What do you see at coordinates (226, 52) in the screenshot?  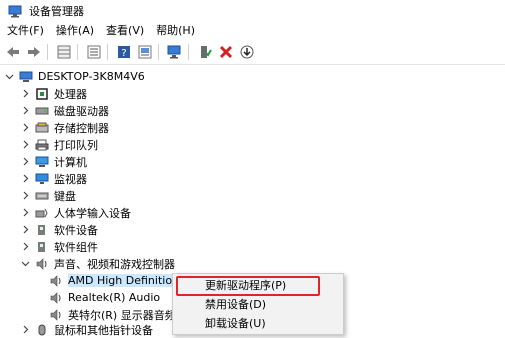 I see `remove-device-icon` at bounding box center [226, 52].